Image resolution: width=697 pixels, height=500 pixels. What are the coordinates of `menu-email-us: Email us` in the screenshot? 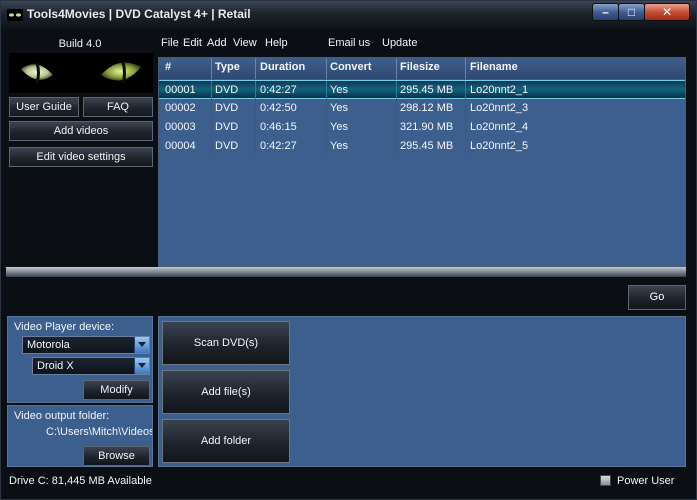 It's located at (349, 43).